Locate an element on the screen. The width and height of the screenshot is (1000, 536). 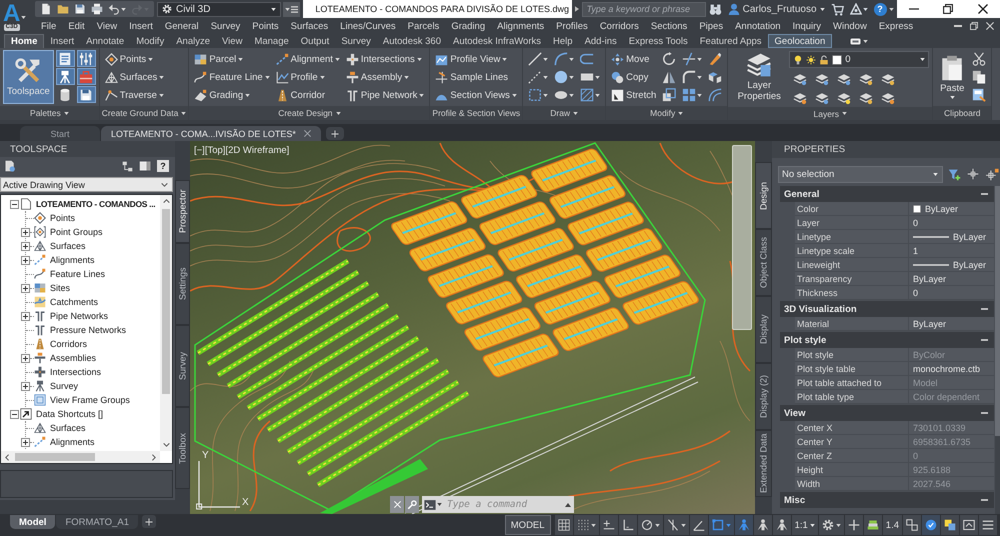
ribbon-tab: Featured Apps is located at coordinates (731, 41).